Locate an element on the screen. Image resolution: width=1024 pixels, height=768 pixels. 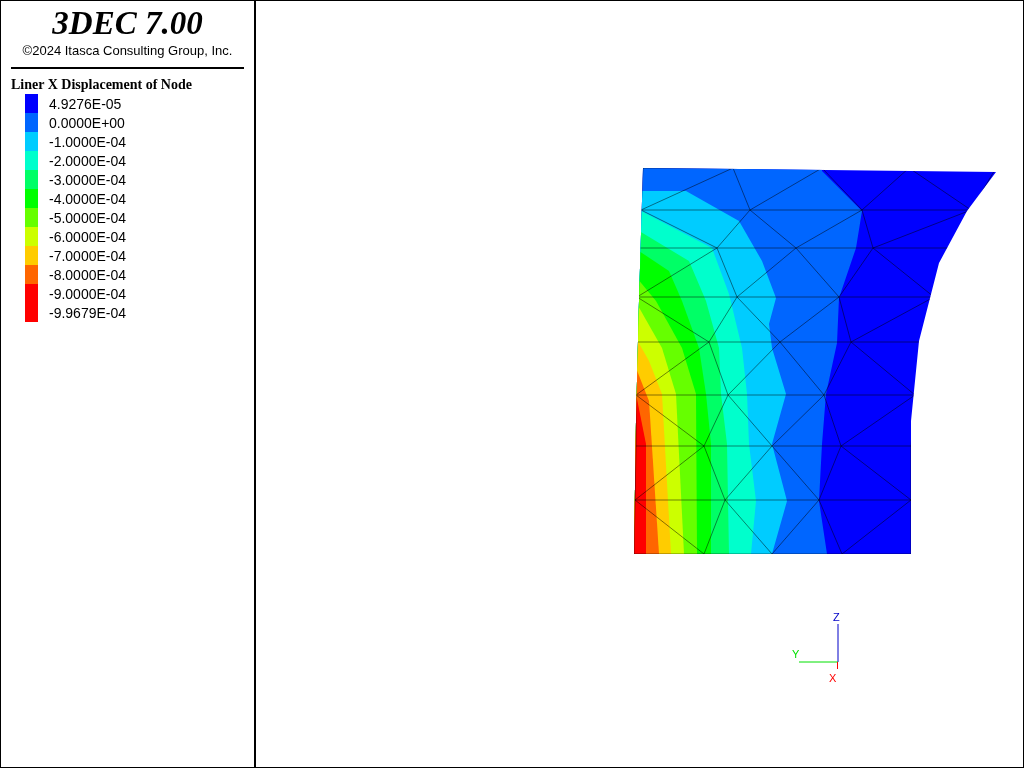
legend-label: -8.0000E-04 is located at coordinates (88, 274).